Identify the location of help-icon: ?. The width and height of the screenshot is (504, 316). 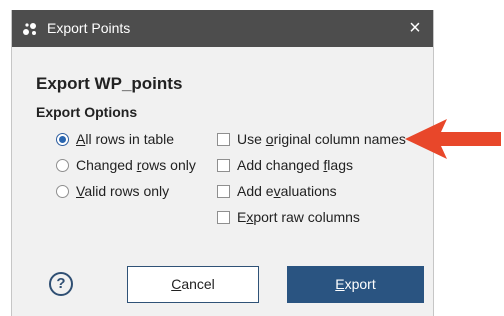
(61, 284).